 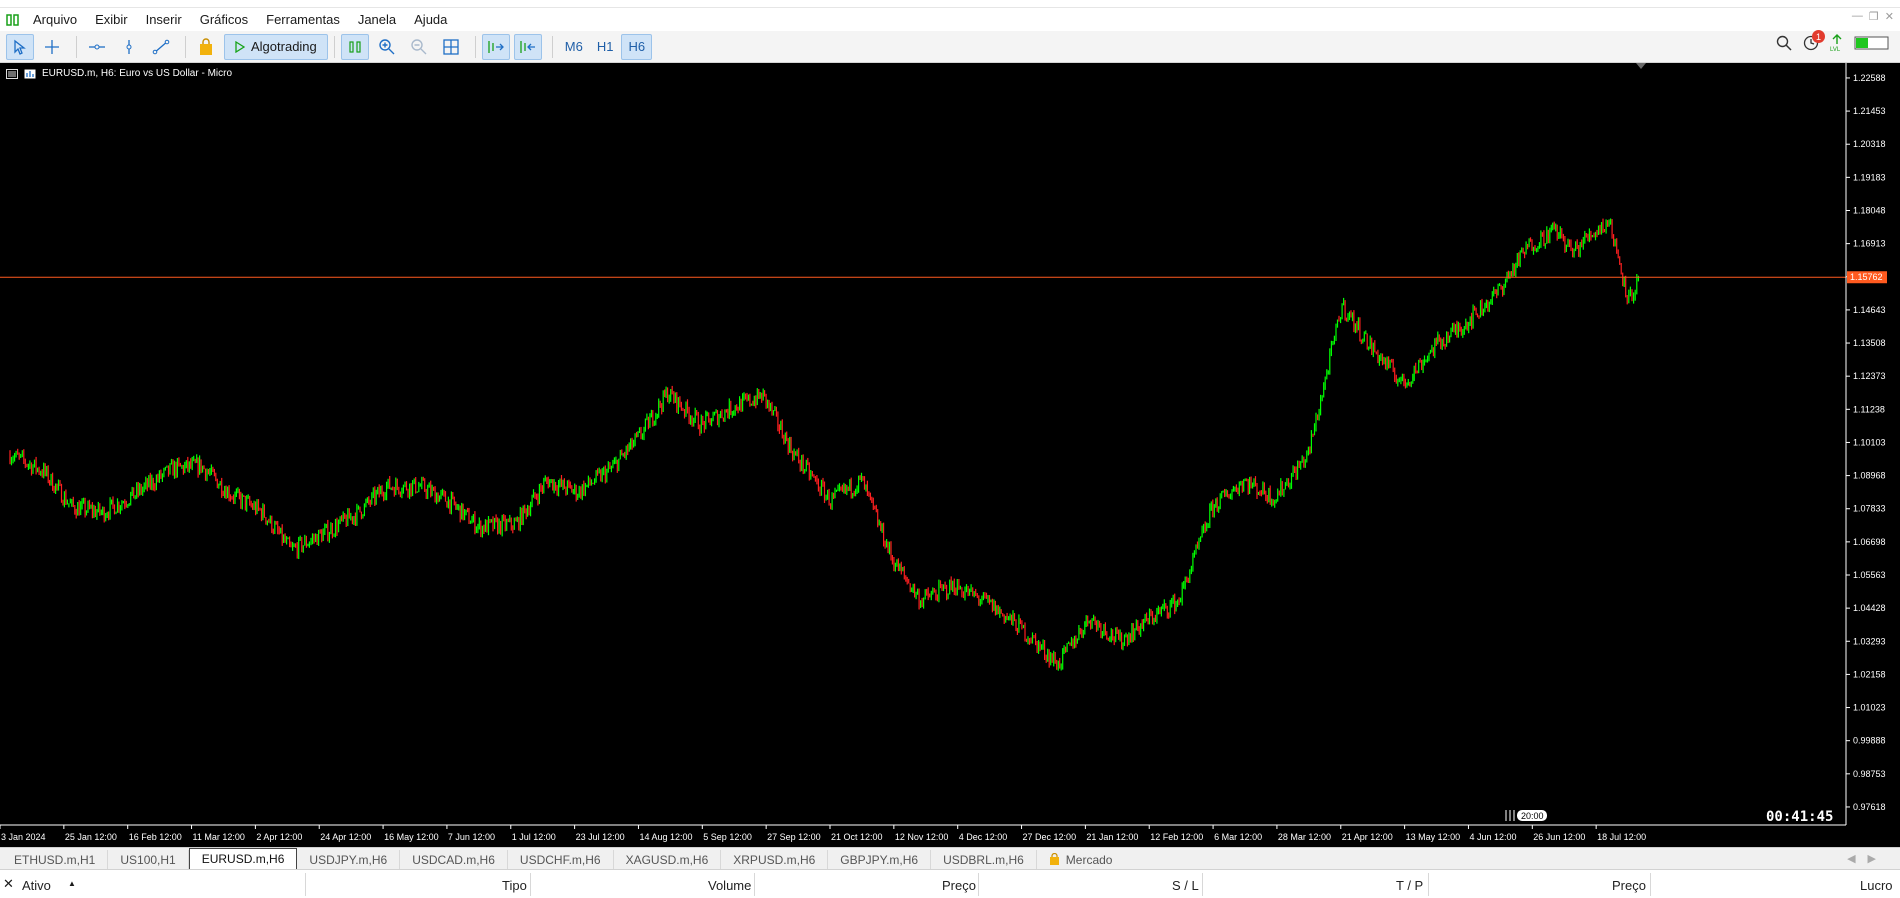 What do you see at coordinates (111, 19) in the screenshot?
I see `menu-exibir: Exibir` at bounding box center [111, 19].